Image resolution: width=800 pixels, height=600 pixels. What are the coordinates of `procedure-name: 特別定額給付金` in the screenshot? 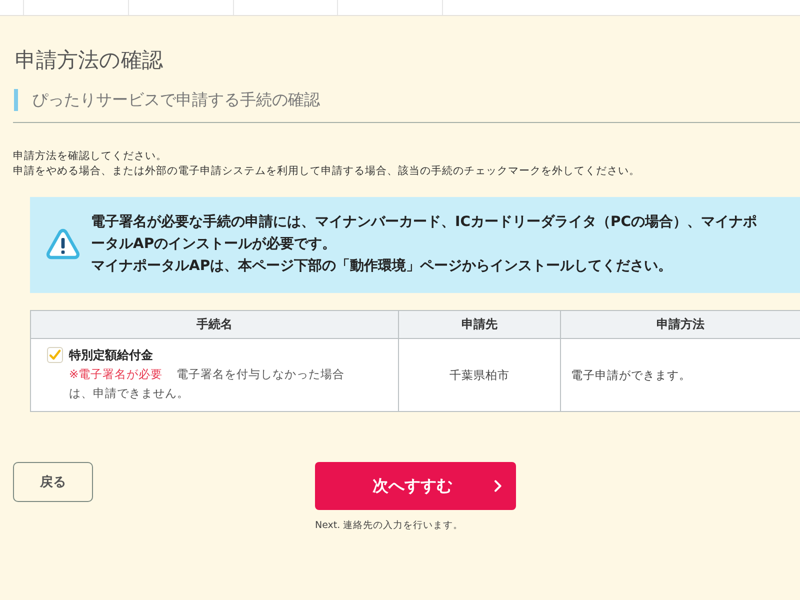 It's located at (111, 355).